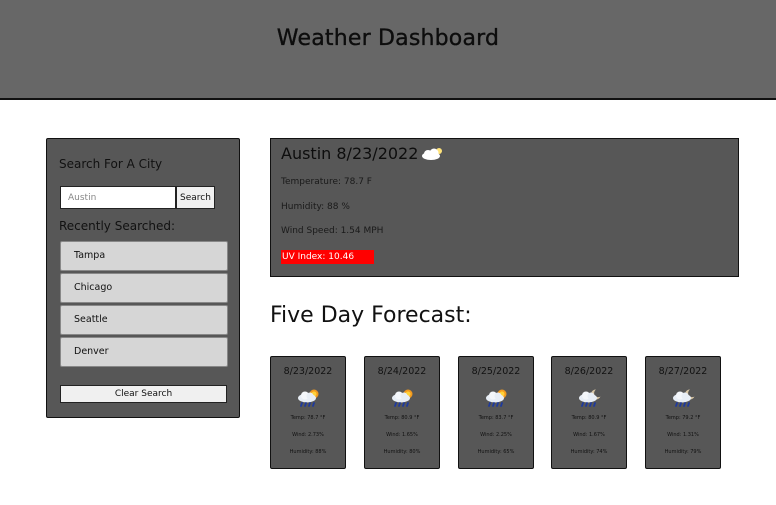 Image resolution: width=776 pixels, height=505 pixels. Describe the element at coordinates (195, 197) in the screenshot. I see `search-button: Search` at that location.